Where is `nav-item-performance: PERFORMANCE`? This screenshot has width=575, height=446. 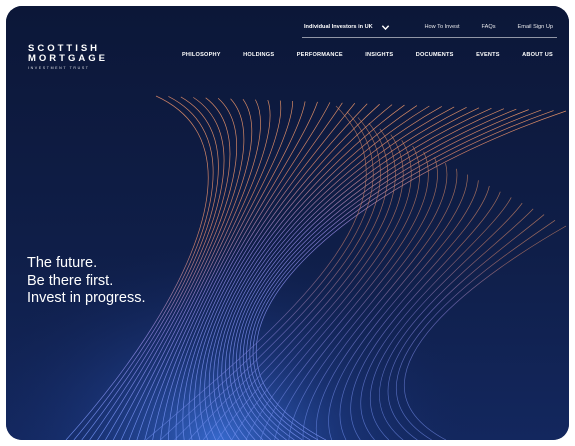
nav-item-performance: PERFORMANCE is located at coordinates (320, 55).